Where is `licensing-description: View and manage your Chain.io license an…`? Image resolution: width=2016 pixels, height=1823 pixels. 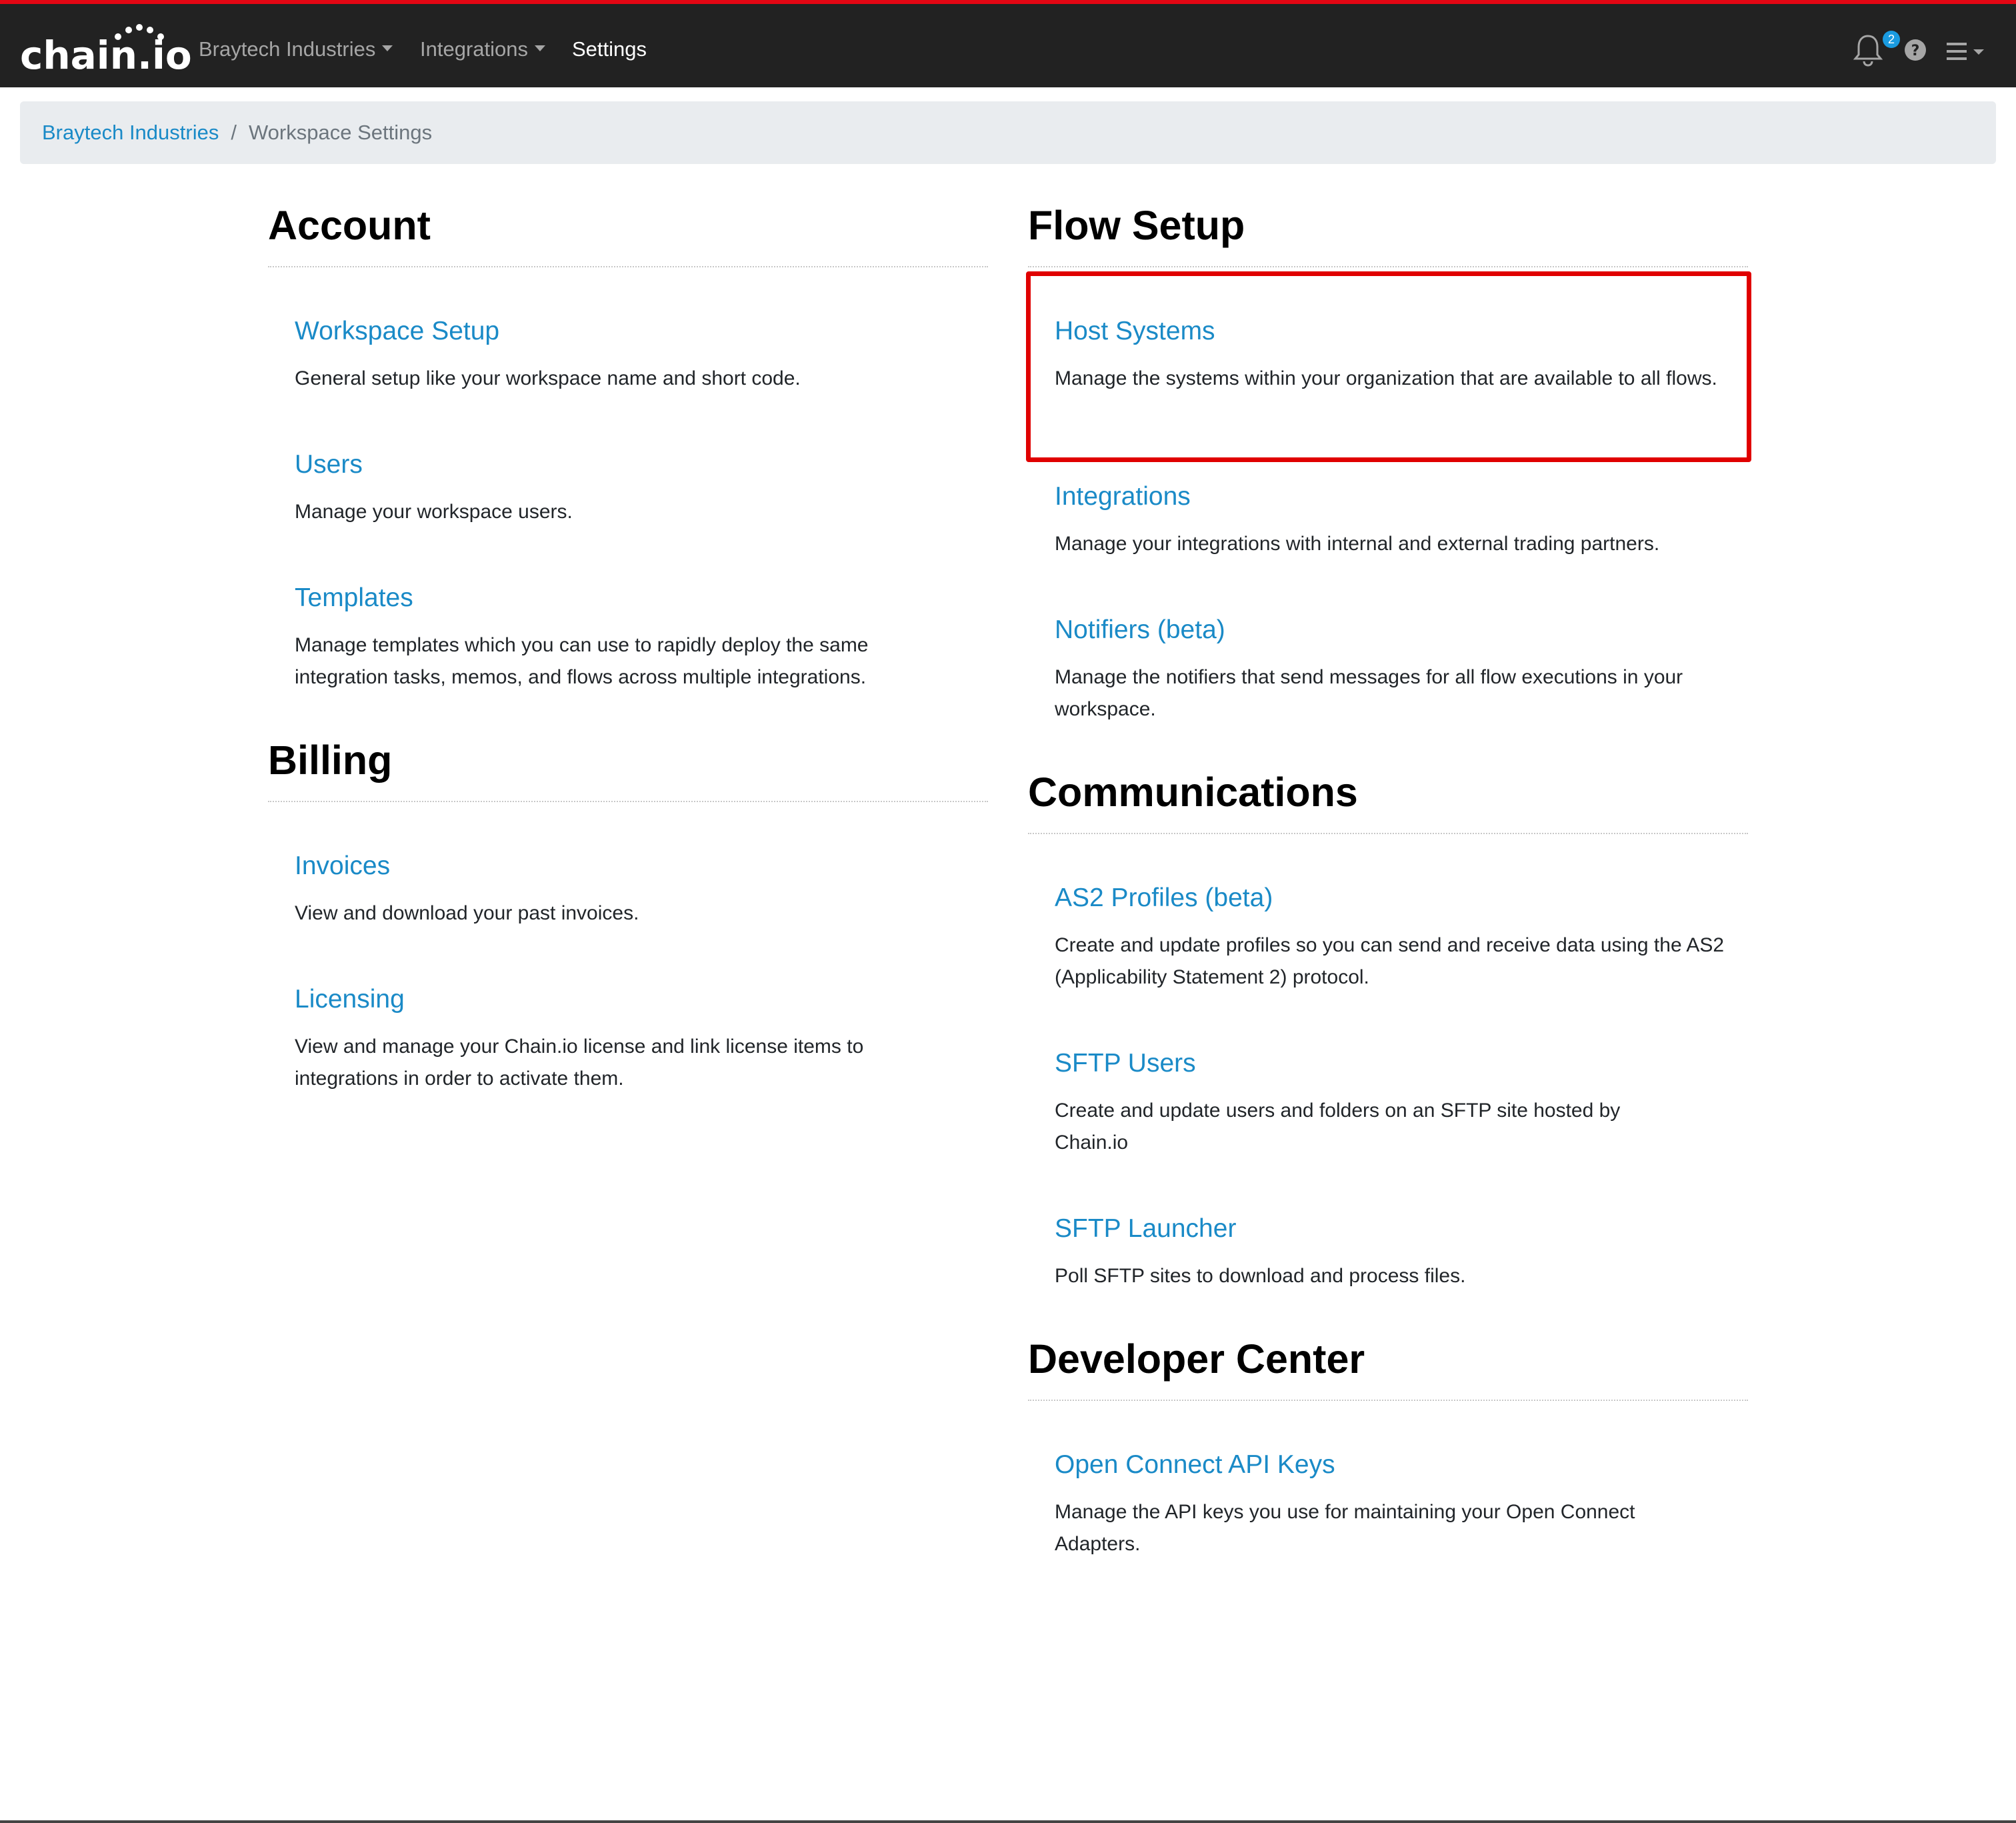
licensing-description: View and manage your Chain.io license an… is located at coordinates (579, 1063).